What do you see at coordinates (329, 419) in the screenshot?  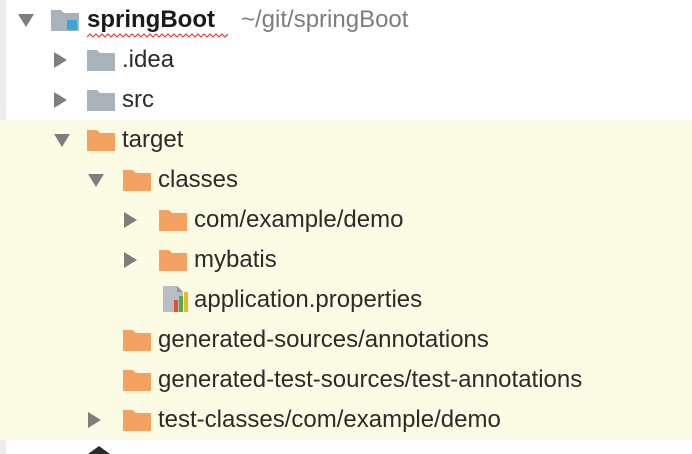 I see `tree-item-label: test-classes/com/example/demo` at bounding box center [329, 419].